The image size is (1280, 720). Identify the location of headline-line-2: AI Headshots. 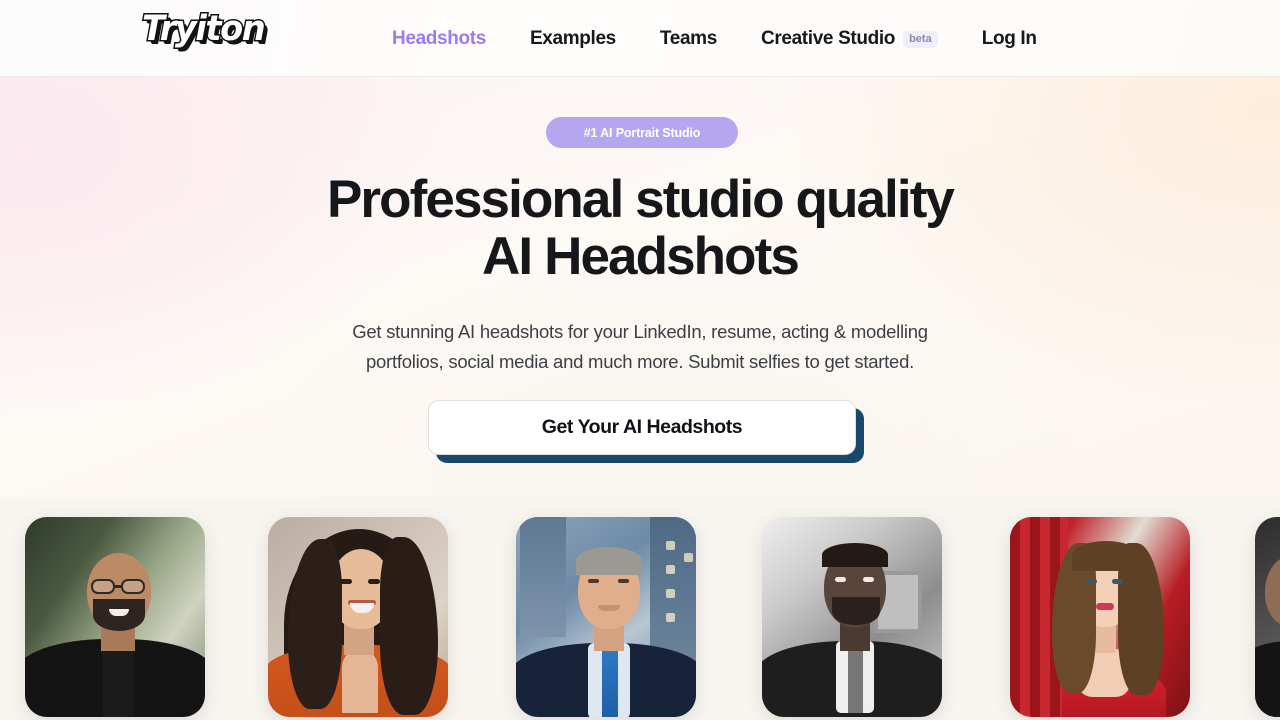
(641, 256).